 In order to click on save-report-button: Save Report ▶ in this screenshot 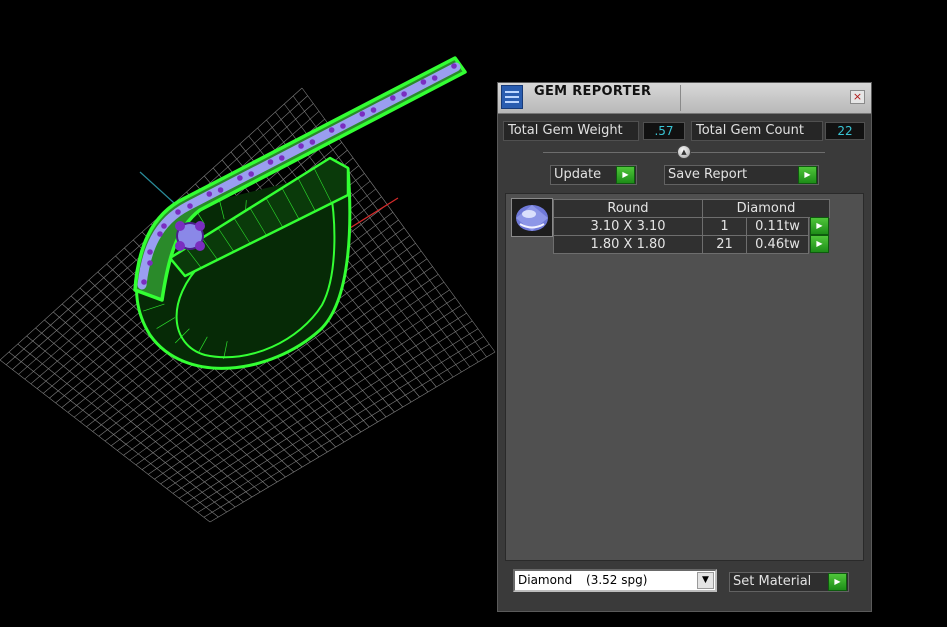, I will do `click(741, 175)`.